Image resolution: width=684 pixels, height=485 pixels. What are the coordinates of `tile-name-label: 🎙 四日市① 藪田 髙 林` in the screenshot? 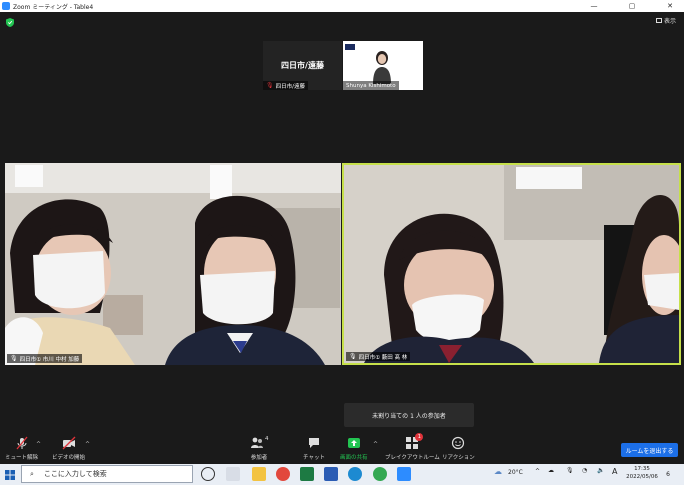 It's located at (378, 356).